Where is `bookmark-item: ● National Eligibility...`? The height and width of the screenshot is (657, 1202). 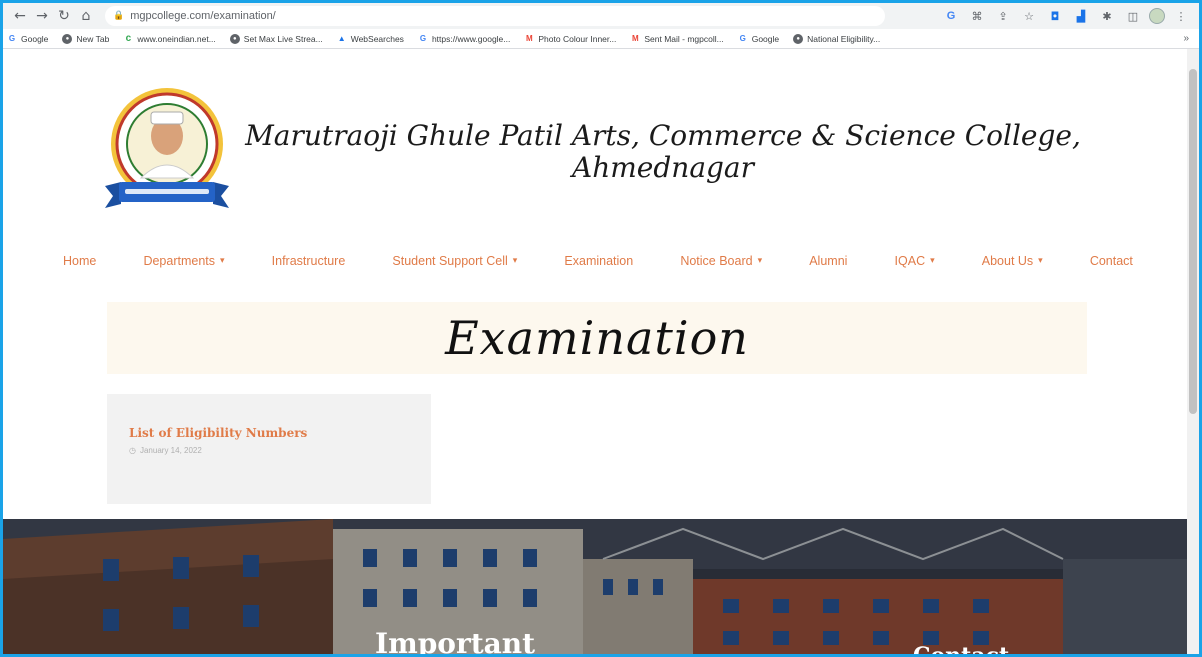
bookmark-item: ● National Eligibility... is located at coordinates (836, 38).